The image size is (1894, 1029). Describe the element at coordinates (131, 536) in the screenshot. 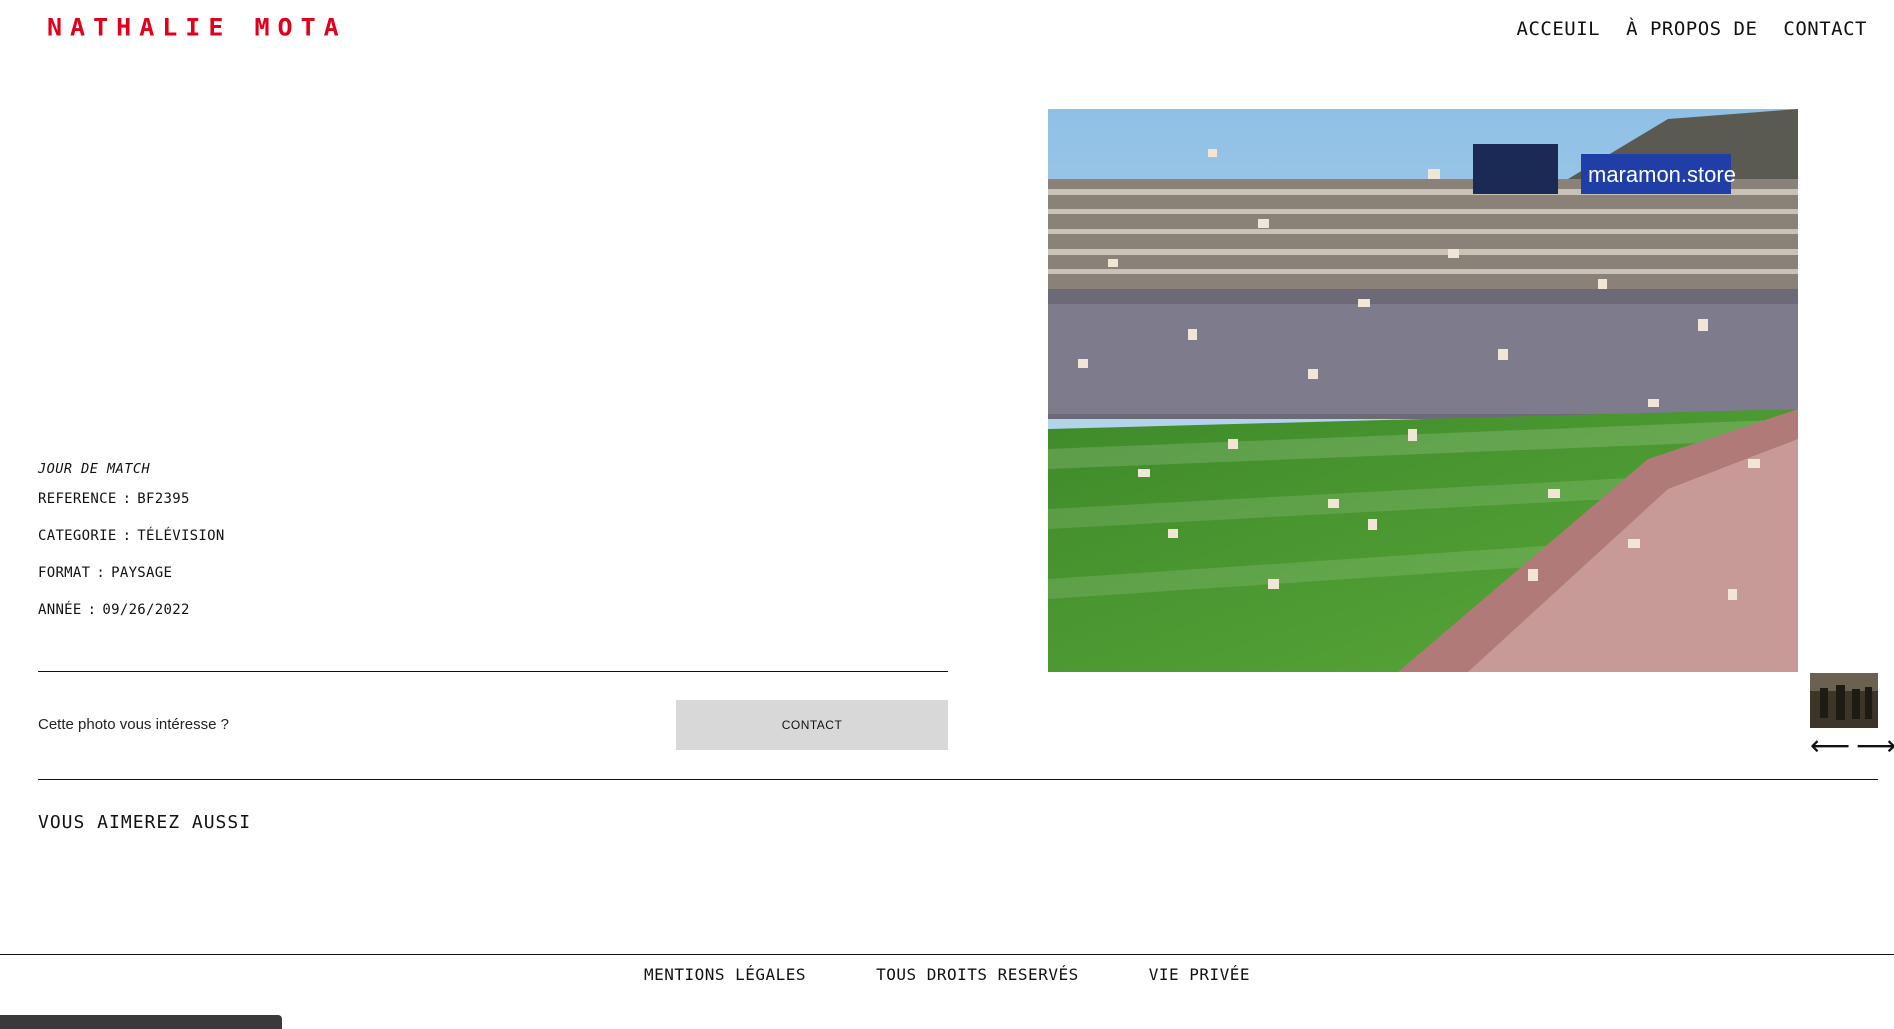

I see `photo-category: CATEGORIE: TÉLÉVISION` at that location.